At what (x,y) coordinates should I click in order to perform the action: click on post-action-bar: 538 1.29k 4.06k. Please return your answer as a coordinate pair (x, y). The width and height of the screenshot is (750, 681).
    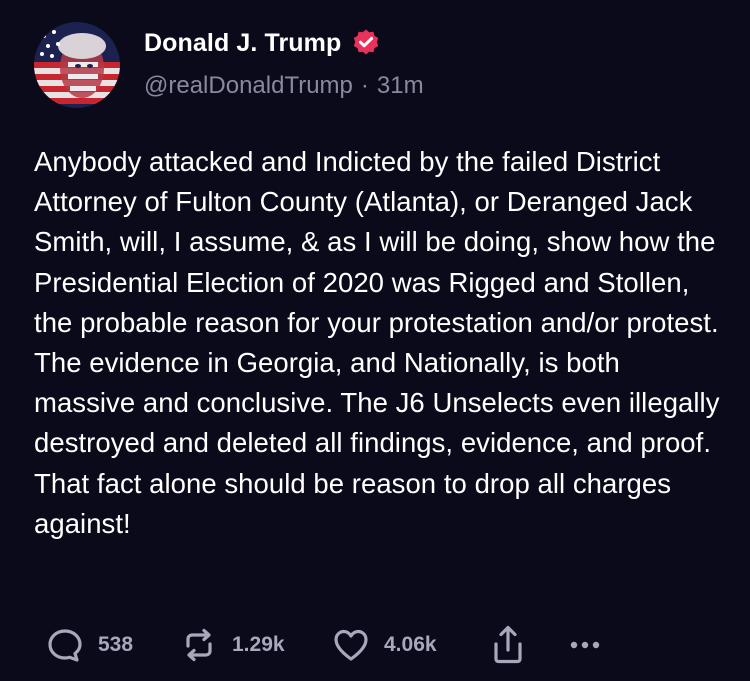
    Looking at the image, I should click on (375, 645).